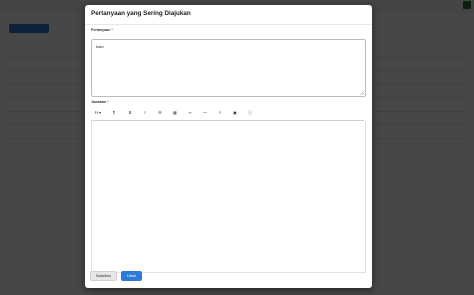  What do you see at coordinates (100, 46) in the screenshot?
I see `question-value: halo` at bounding box center [100, 46].